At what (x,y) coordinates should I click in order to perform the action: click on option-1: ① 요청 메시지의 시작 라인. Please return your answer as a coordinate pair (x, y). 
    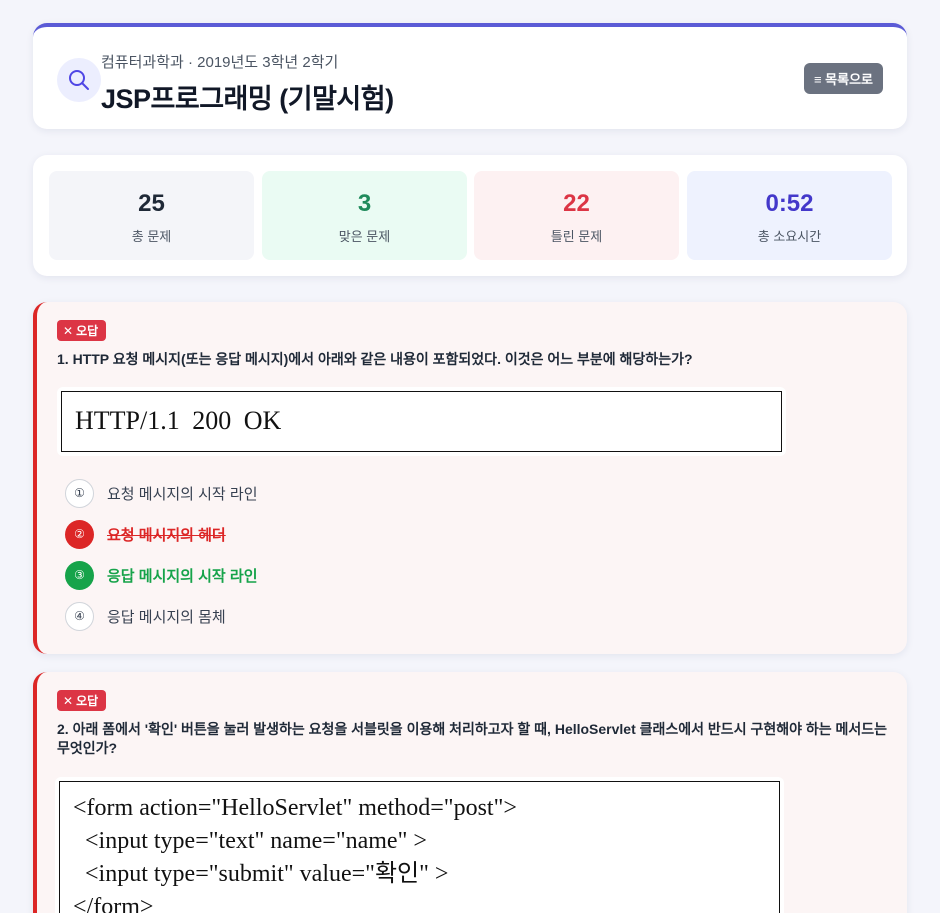
    Looking at the image, I should click on (161, 493).